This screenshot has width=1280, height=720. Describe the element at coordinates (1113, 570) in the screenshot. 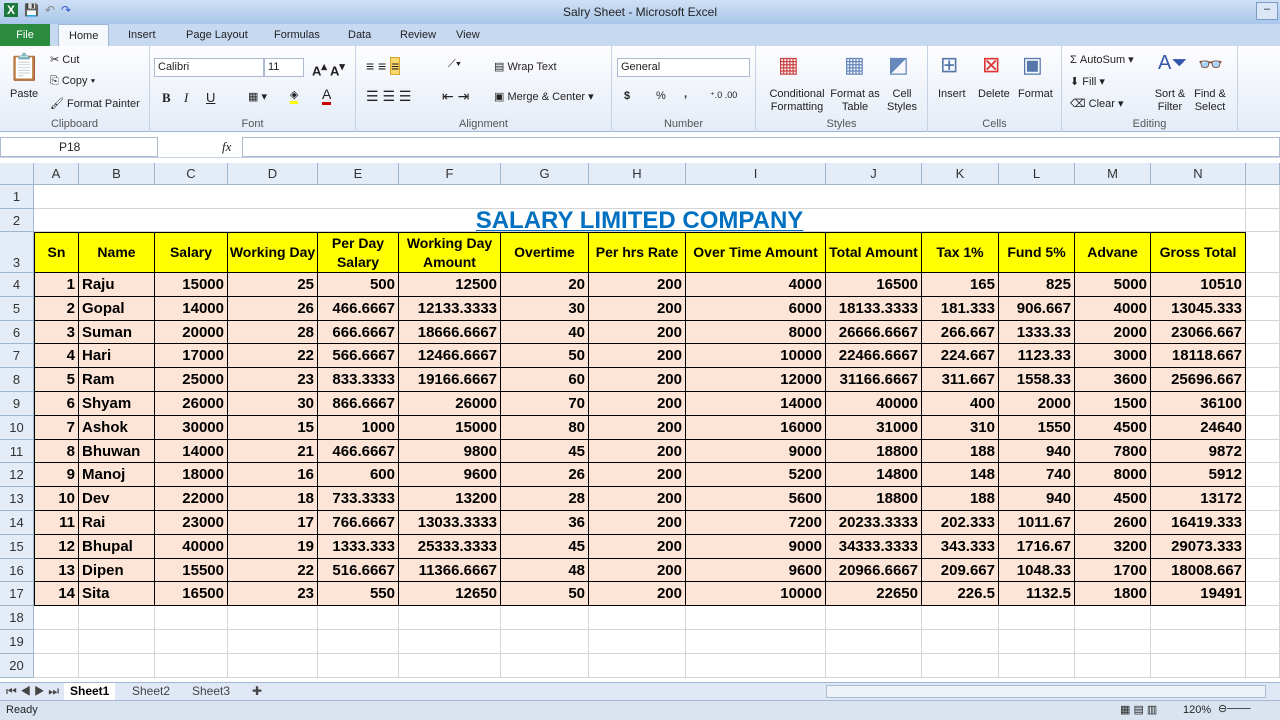

I see `data-cell: 1700` at that location.